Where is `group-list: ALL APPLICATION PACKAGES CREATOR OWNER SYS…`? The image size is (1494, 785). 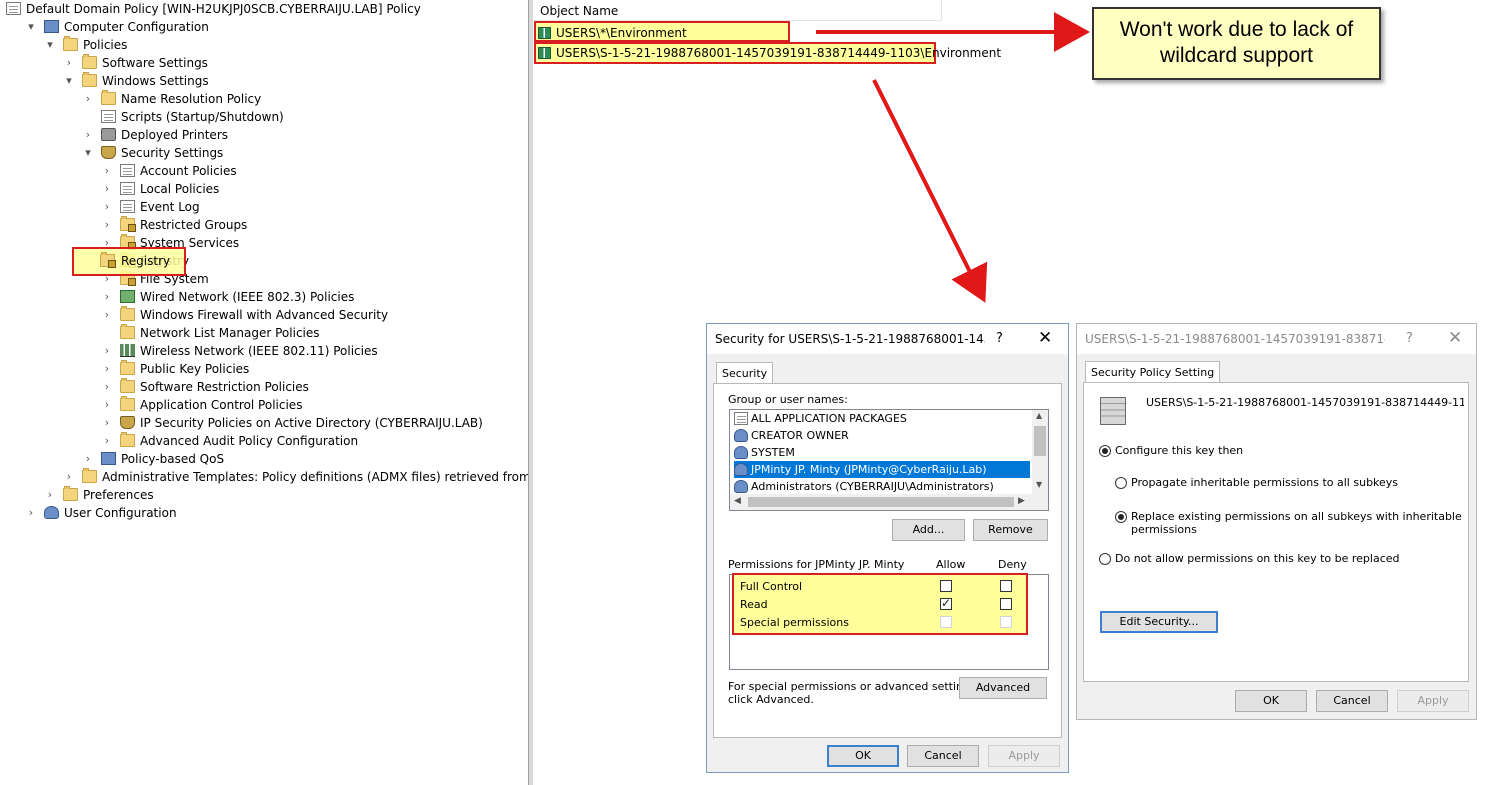 group-list: ALL APPLICATION PACKAGES CREATOR OWNER SYS… is located at coordinates (889, 460).